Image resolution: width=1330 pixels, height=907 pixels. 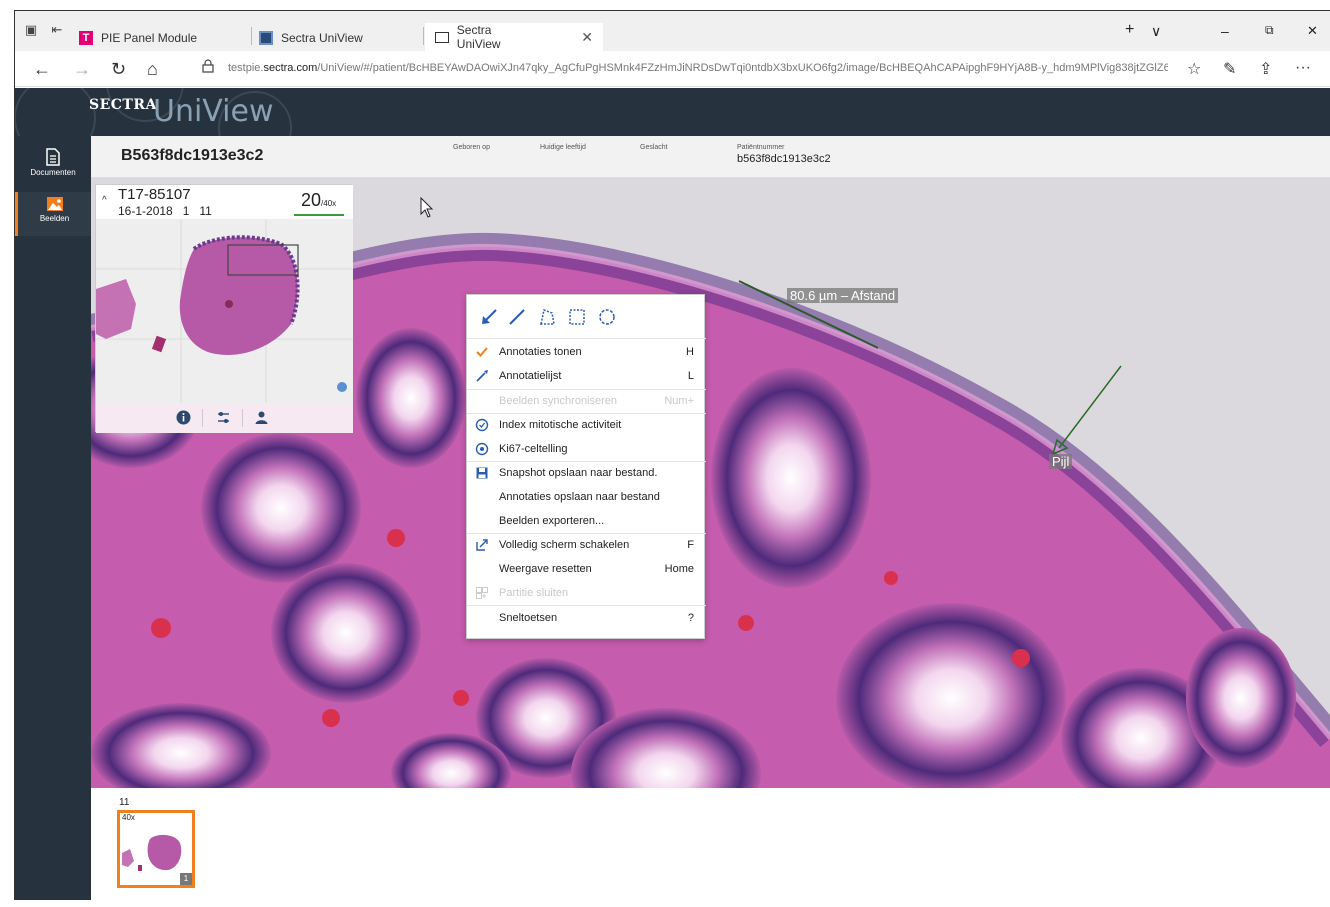 I want to click on tab-pie-panel: T PIE Panel Module, so click(x=138, y=38).